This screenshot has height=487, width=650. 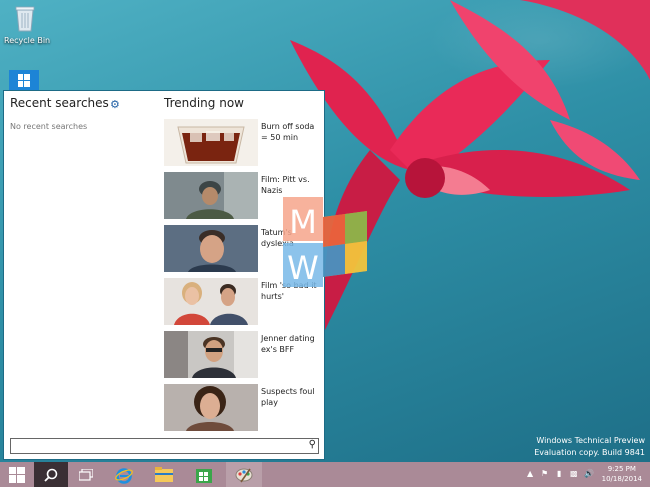 I want to click on store-icon, so click(x=204, y=475).